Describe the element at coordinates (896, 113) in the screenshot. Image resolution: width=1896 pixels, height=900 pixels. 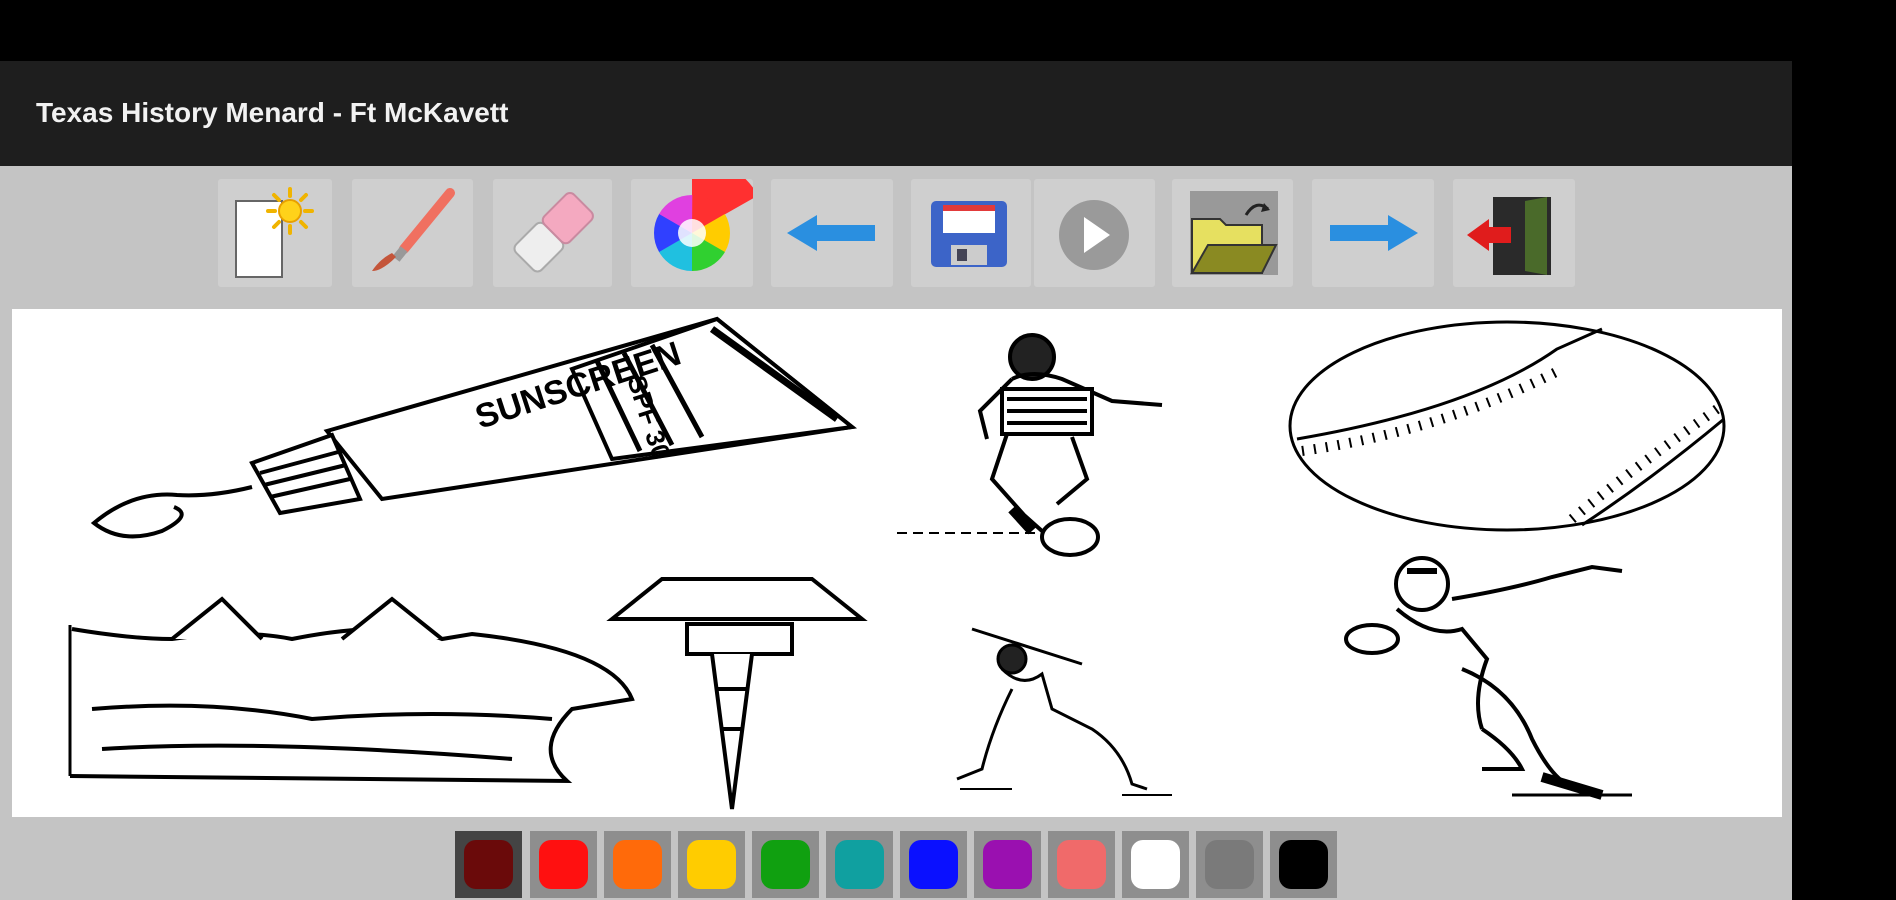
I see `title-bar: Texas History Menard - Ft McKavett` at that location.